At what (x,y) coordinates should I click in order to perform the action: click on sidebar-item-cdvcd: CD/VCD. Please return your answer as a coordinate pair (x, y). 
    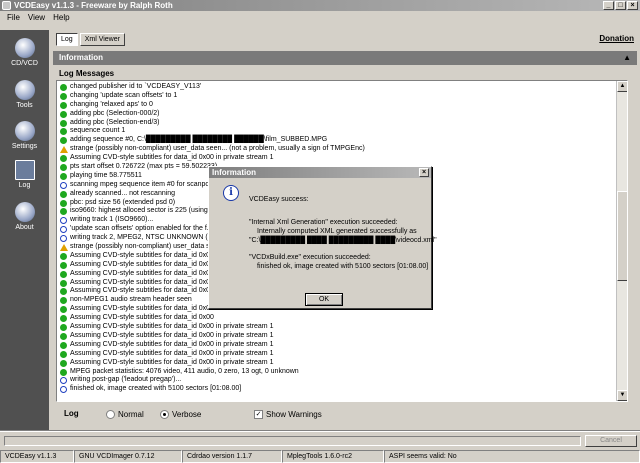
    Looking at the image, I should click on (24, 52).